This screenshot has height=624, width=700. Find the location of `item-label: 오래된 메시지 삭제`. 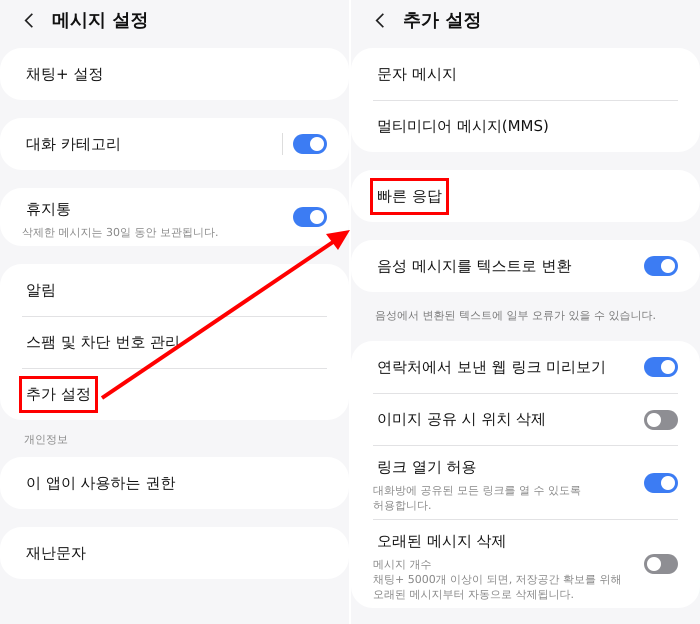

item-label: 오래된 메시지 삭제 is located at coordinates (442, 541).